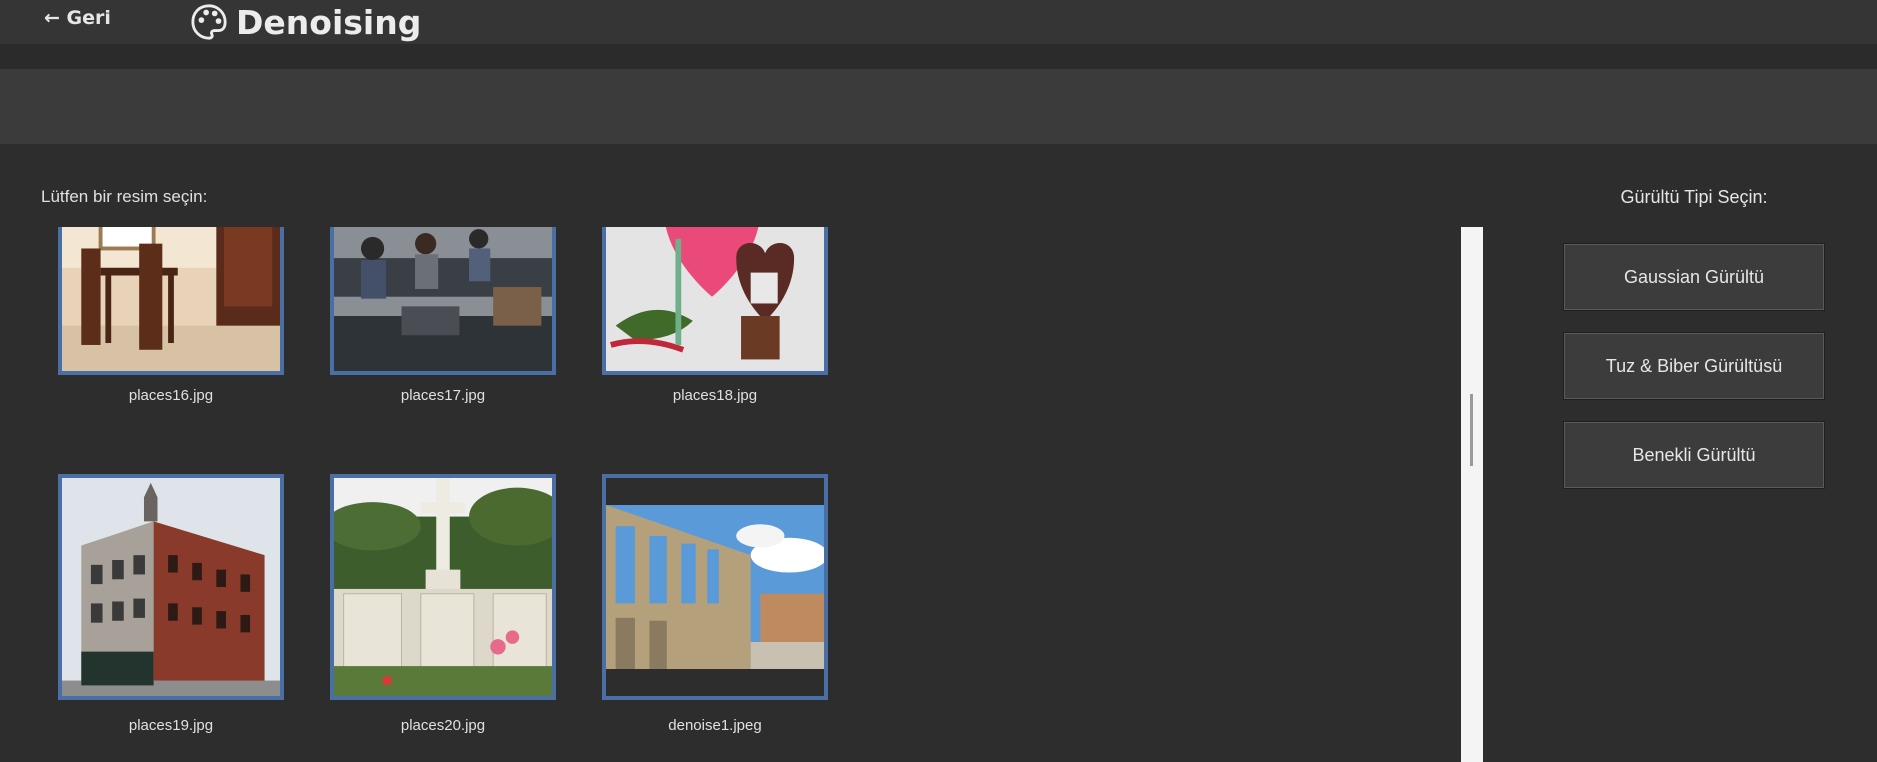 The image size is (1877, 762). Describe the element at coordinates (1472, 494) in the screenshot. I see `gallery-scrollbar` at that location.